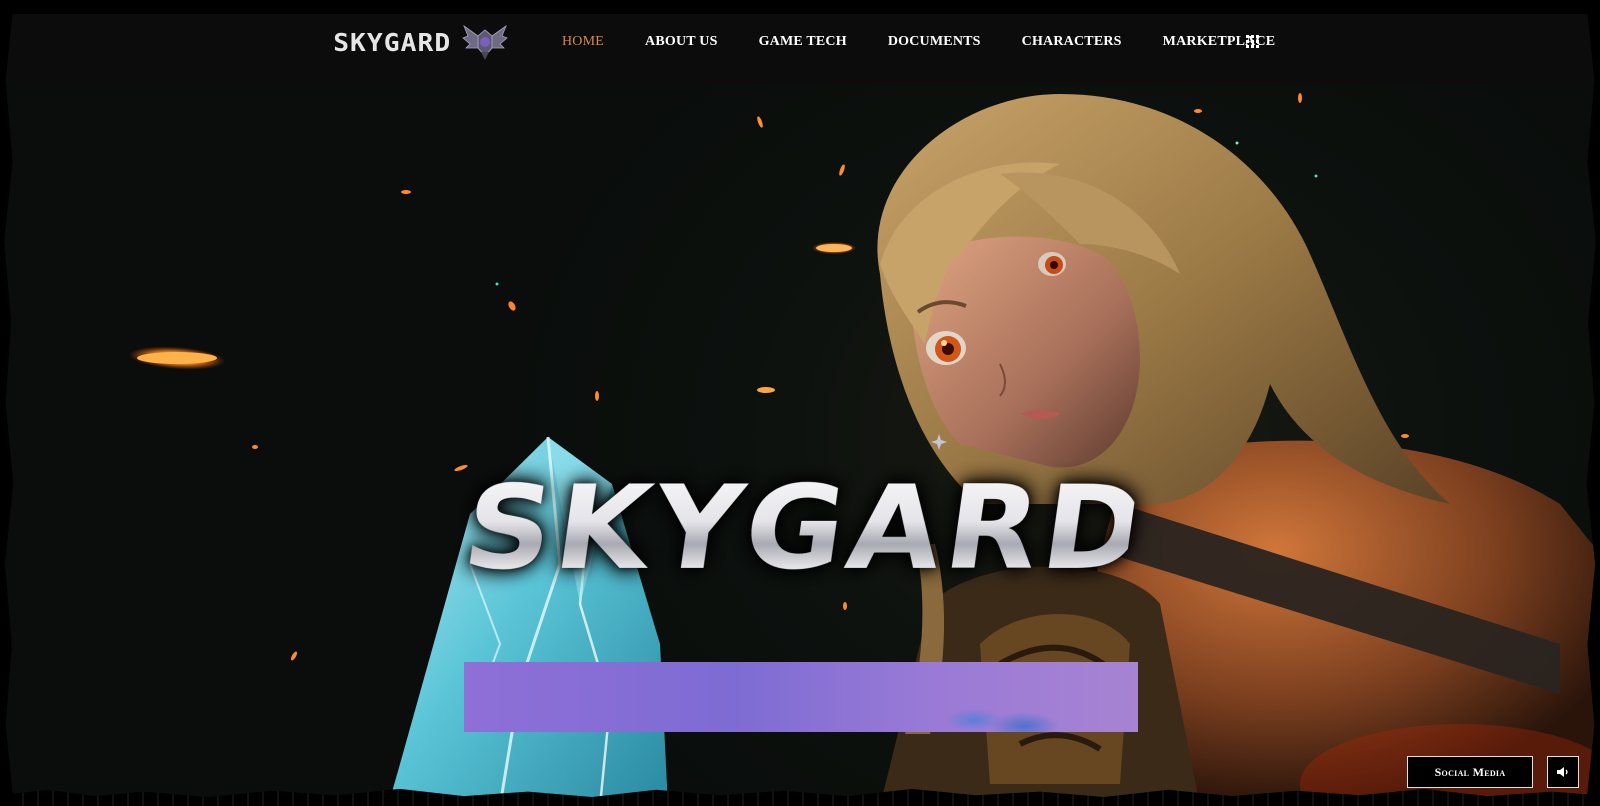 Image resolution: width=1600 pixels, height=806 pixels. I want to click on winged-emblem-icon, so click(485, 42).